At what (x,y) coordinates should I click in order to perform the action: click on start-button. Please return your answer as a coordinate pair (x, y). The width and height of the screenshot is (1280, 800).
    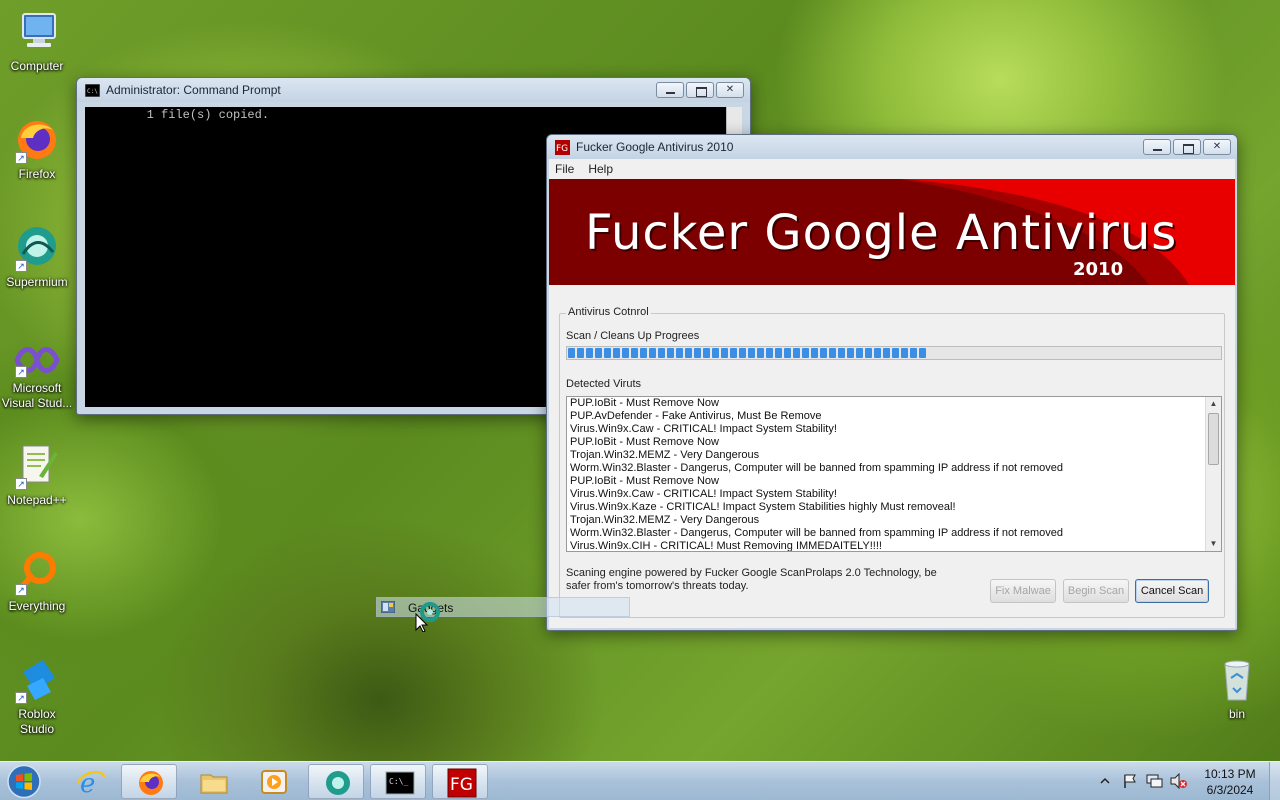
    Looking at the image, I should click on (24, 781).